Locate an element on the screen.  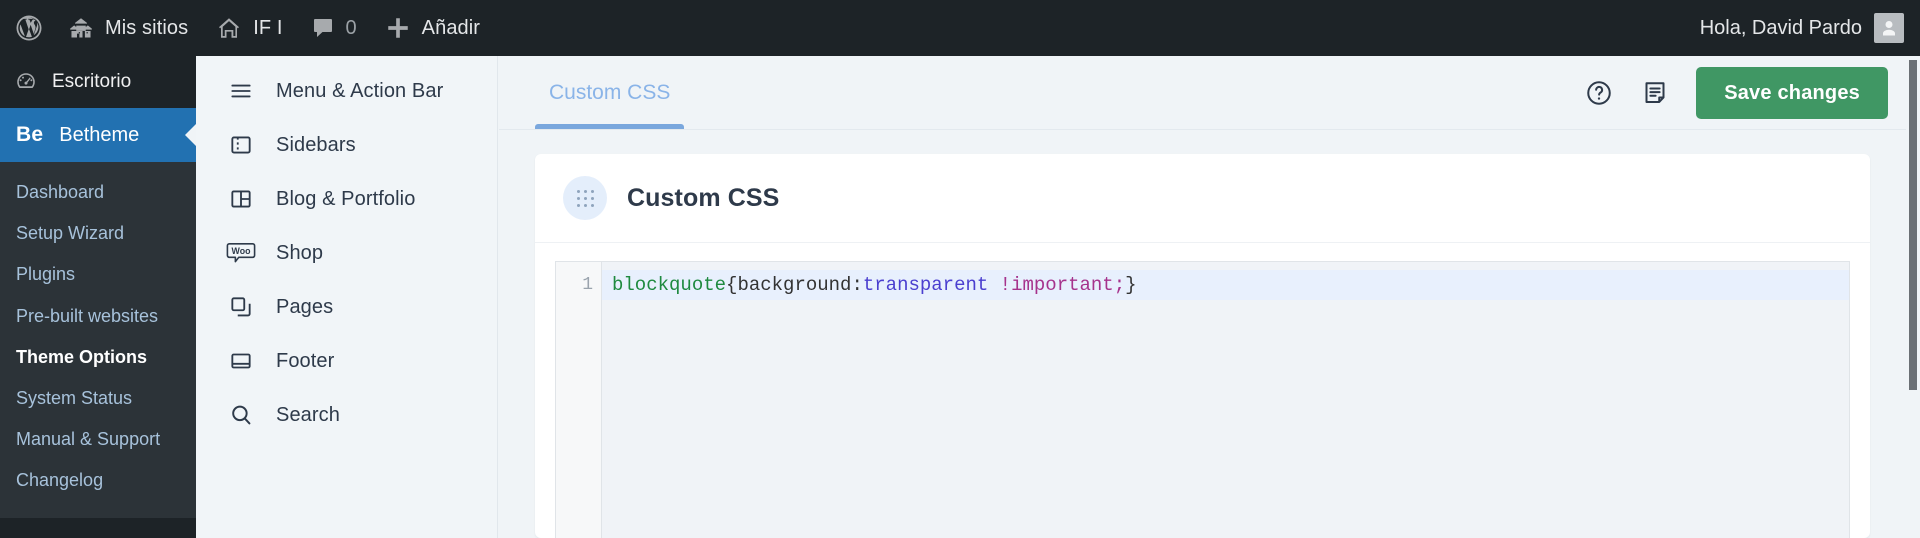
admin-bar-account-area: Hola, David Pardo is located at coordinates (1810, 28).